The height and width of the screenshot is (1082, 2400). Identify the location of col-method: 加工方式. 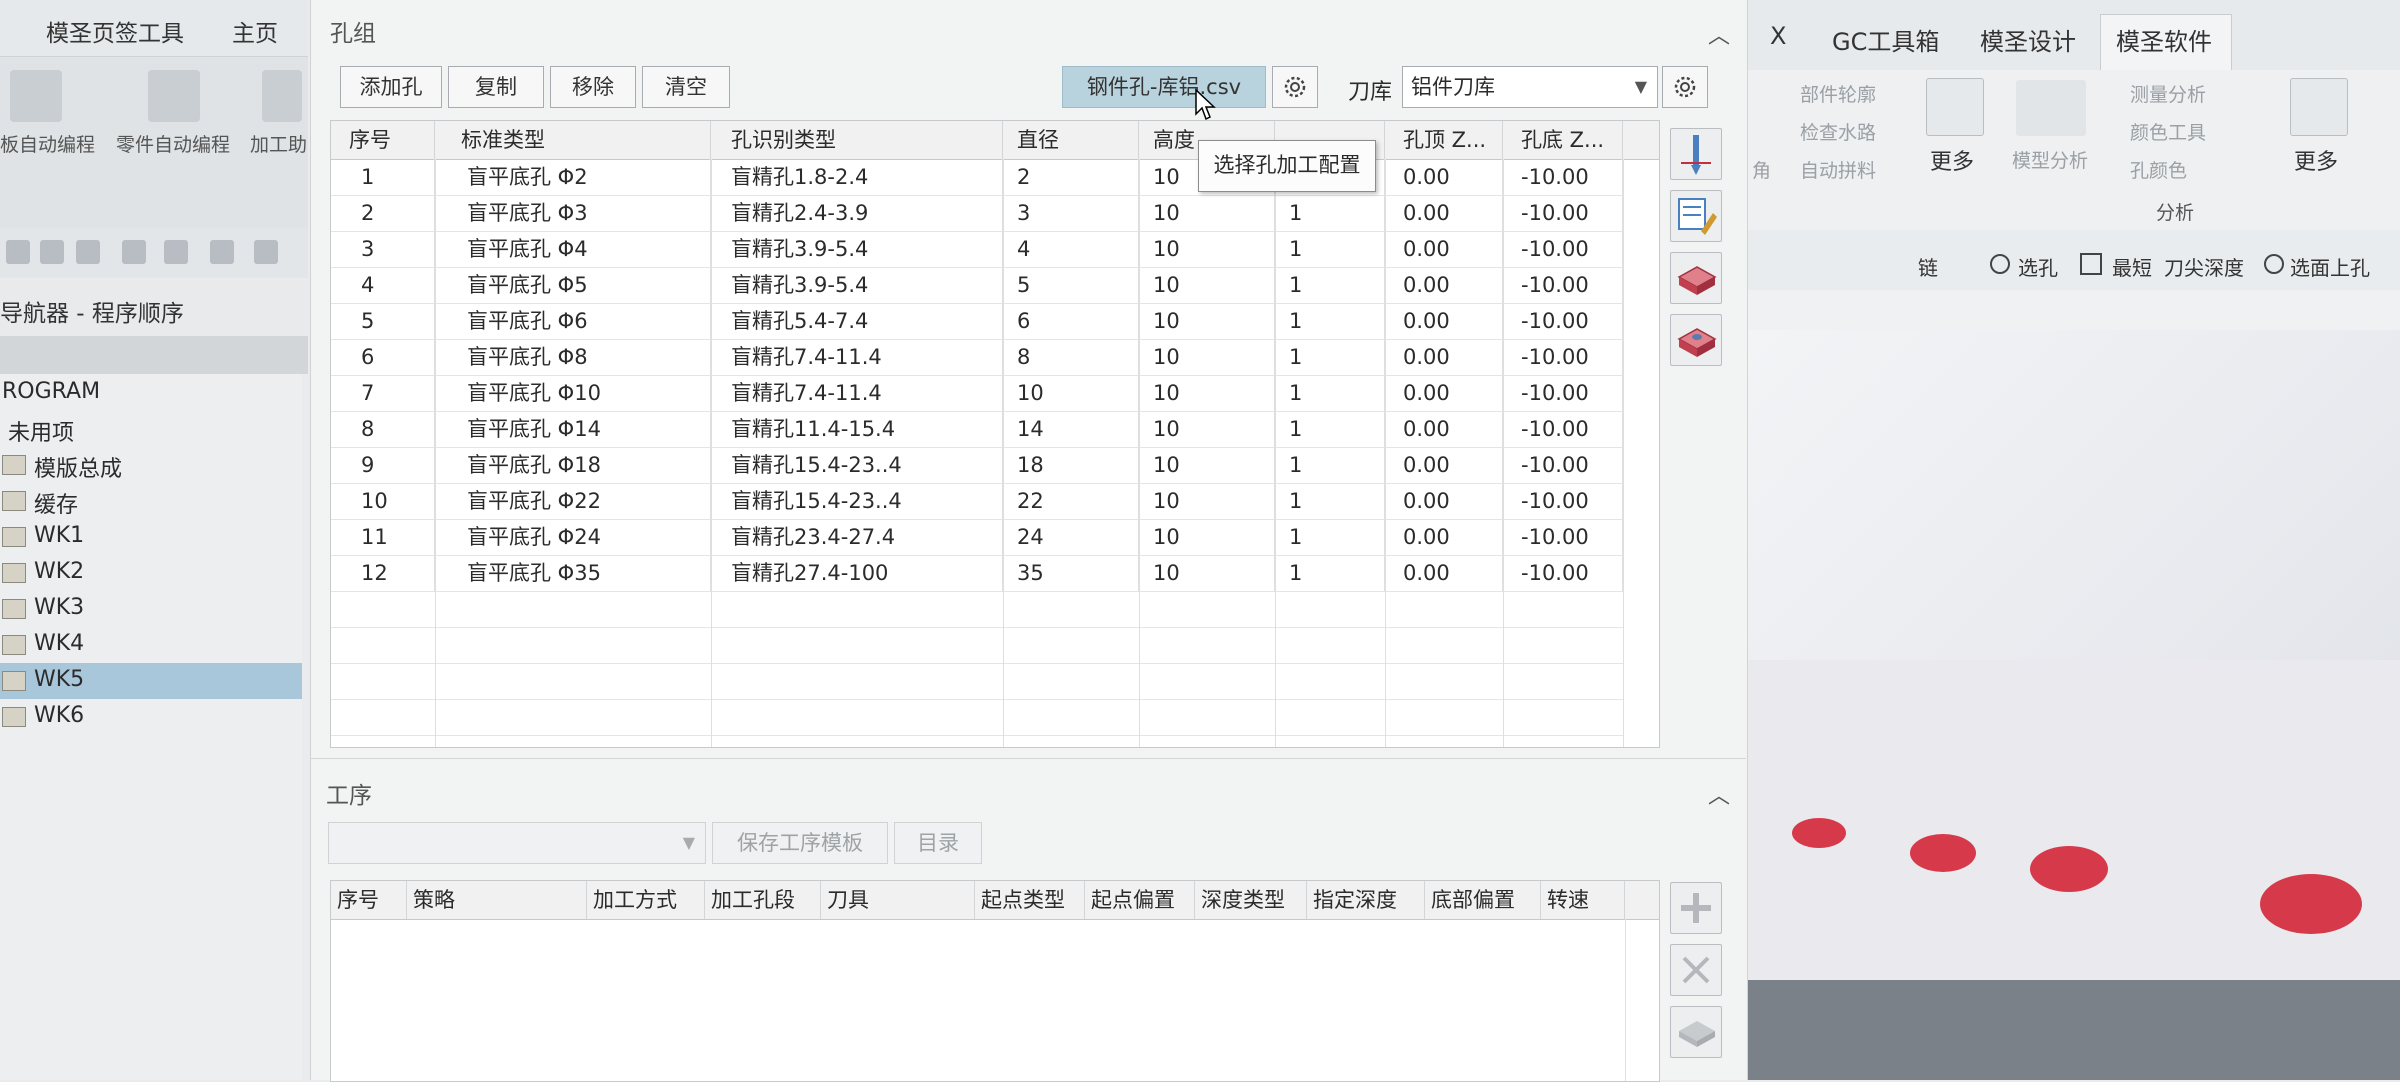
(646, 900).